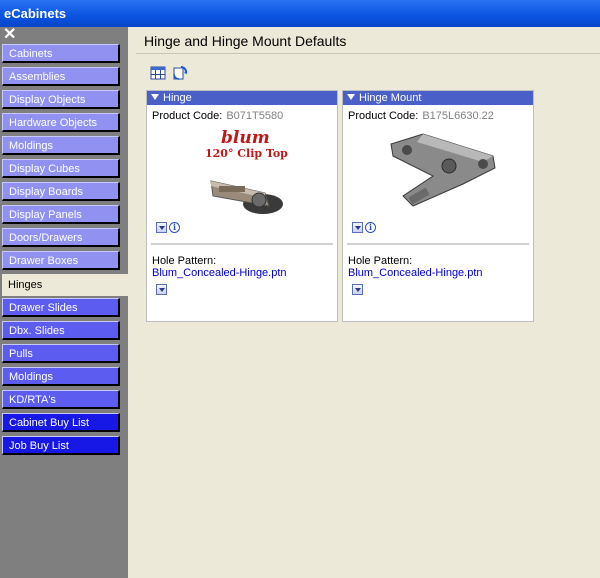 The width and height of the screenshot is (600, 578). What do you see at coordinates (421, 116) in the screenshot?
I see `product-code-row: Product Code: B175L6630.22` at bounding box center [421, 116].